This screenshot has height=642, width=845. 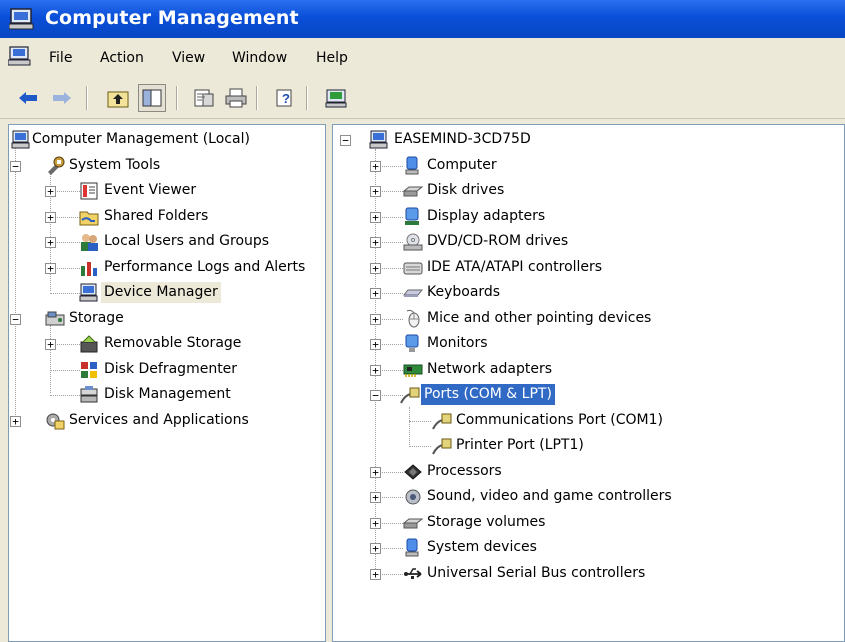 What do you see at coordinates (259, 58) in the screenshot?
I see `menu-window: Window` at bounding box center [259, 58].